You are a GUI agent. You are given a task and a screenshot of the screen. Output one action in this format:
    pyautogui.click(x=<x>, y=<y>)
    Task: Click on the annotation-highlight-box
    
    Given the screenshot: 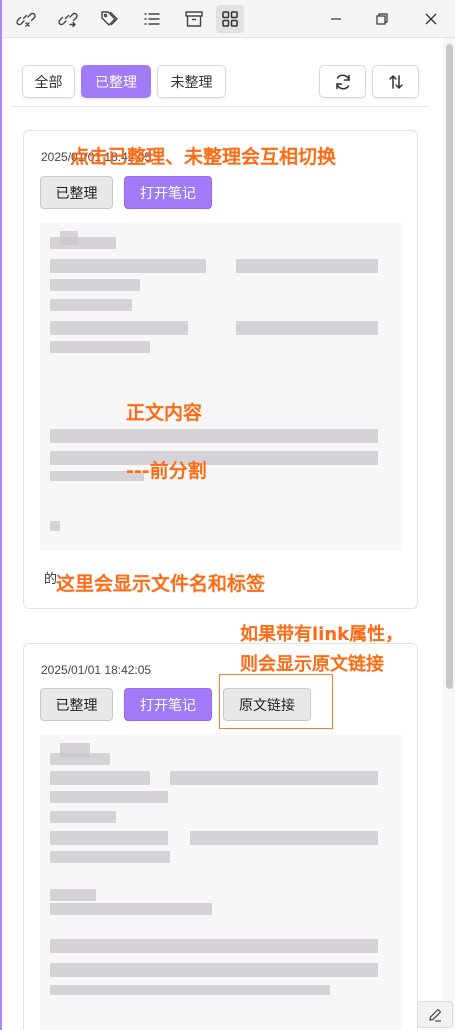 What is the action you would take?
    pyautogui.click(x=276, y=701)
    